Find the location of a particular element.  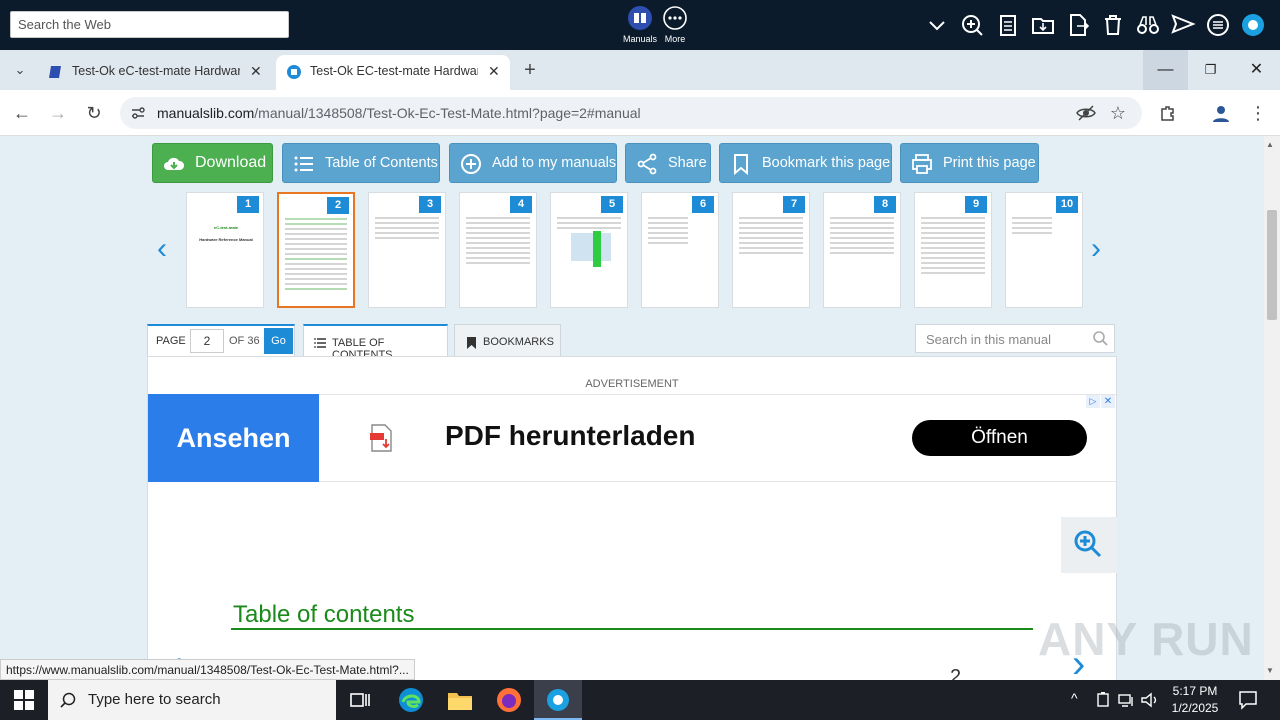

bookmark-page-button: Bookmark this page is located at coordinates (805, 163).